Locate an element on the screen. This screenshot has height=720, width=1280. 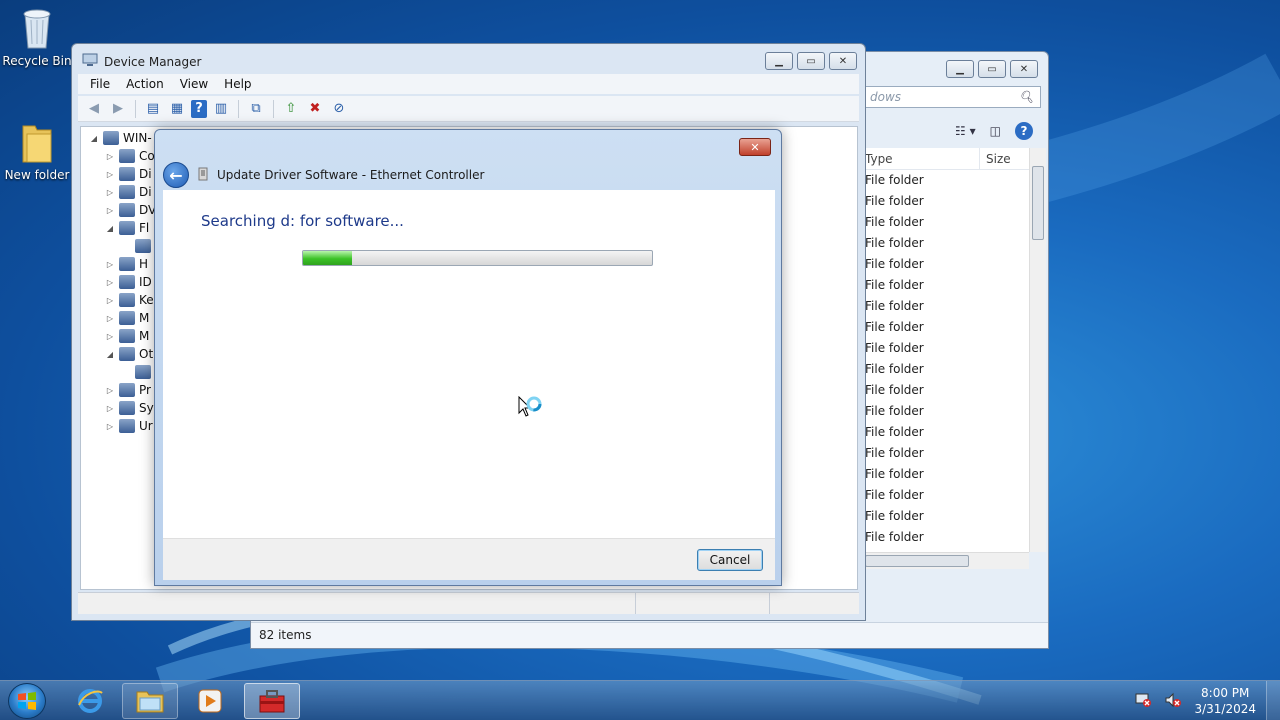
disable-device-icon: ⊘ is located at coordinates (339, 109).